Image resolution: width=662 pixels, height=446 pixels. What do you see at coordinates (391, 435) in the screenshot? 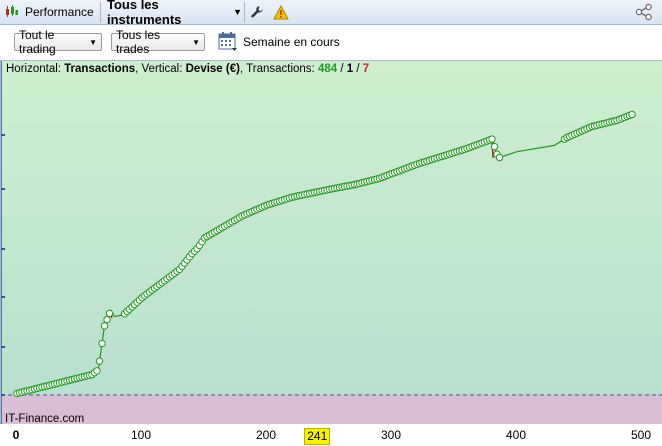
I see `x-tick-label: 300` at bounding box center [391, 435].